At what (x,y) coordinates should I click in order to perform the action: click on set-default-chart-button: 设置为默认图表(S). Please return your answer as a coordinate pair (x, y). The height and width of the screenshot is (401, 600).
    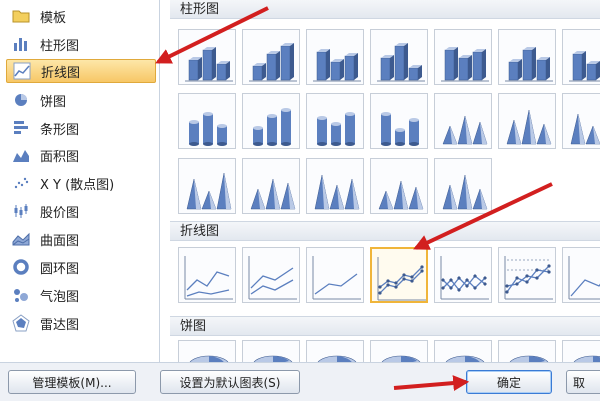
    Looking at the image, I should click on (230, 382).